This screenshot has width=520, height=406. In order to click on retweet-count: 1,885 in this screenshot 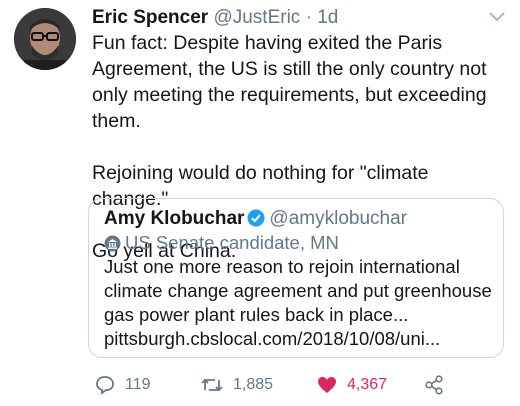, I will do `click(253, 384)`.